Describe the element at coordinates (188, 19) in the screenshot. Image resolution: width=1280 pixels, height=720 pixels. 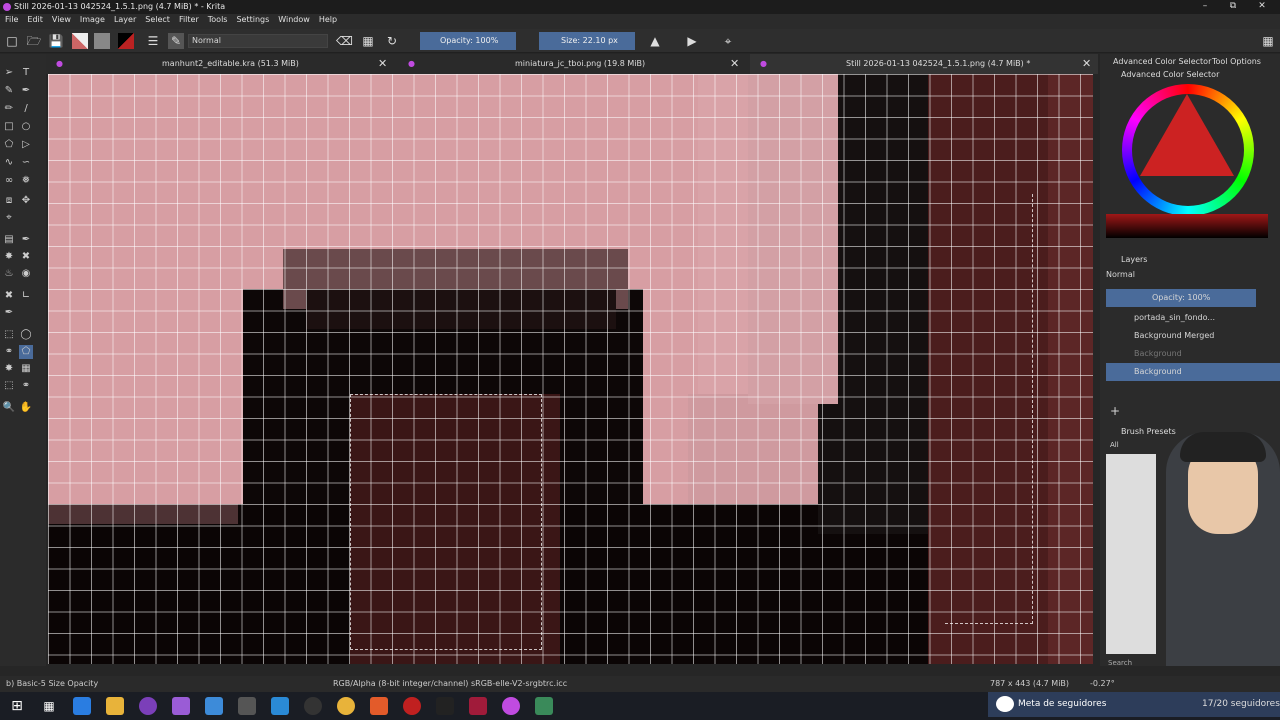
I see `menu-filter: Filter` at that location.